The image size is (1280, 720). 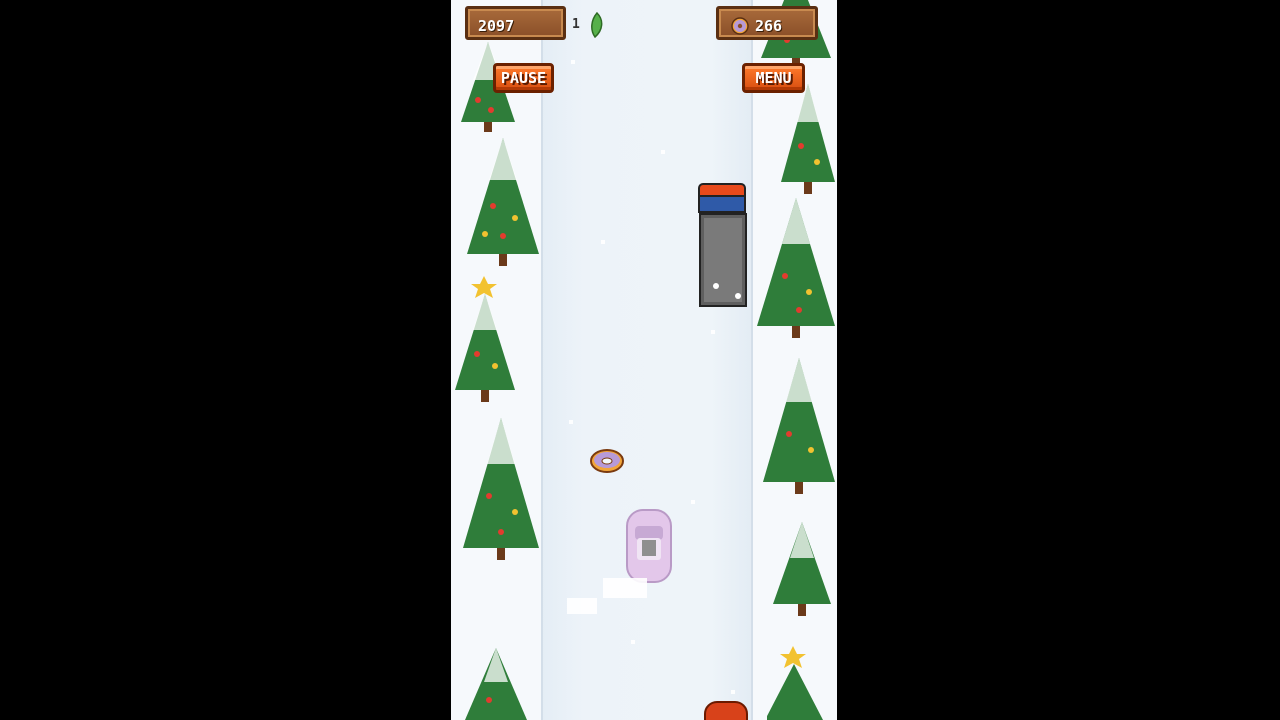 What do you see at coordinates (722, 245) in the screenshot?
I see `truck-obstacle` at bounding box center [722, 245].